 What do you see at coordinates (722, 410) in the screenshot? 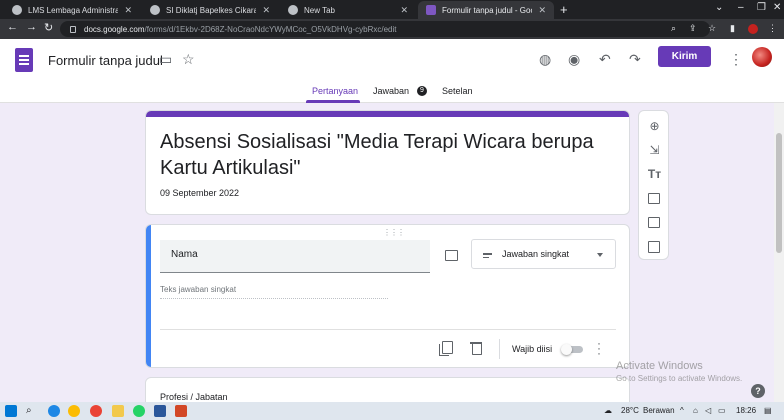
I see `battery-icon: ▭` at bounding box center [722, 410].